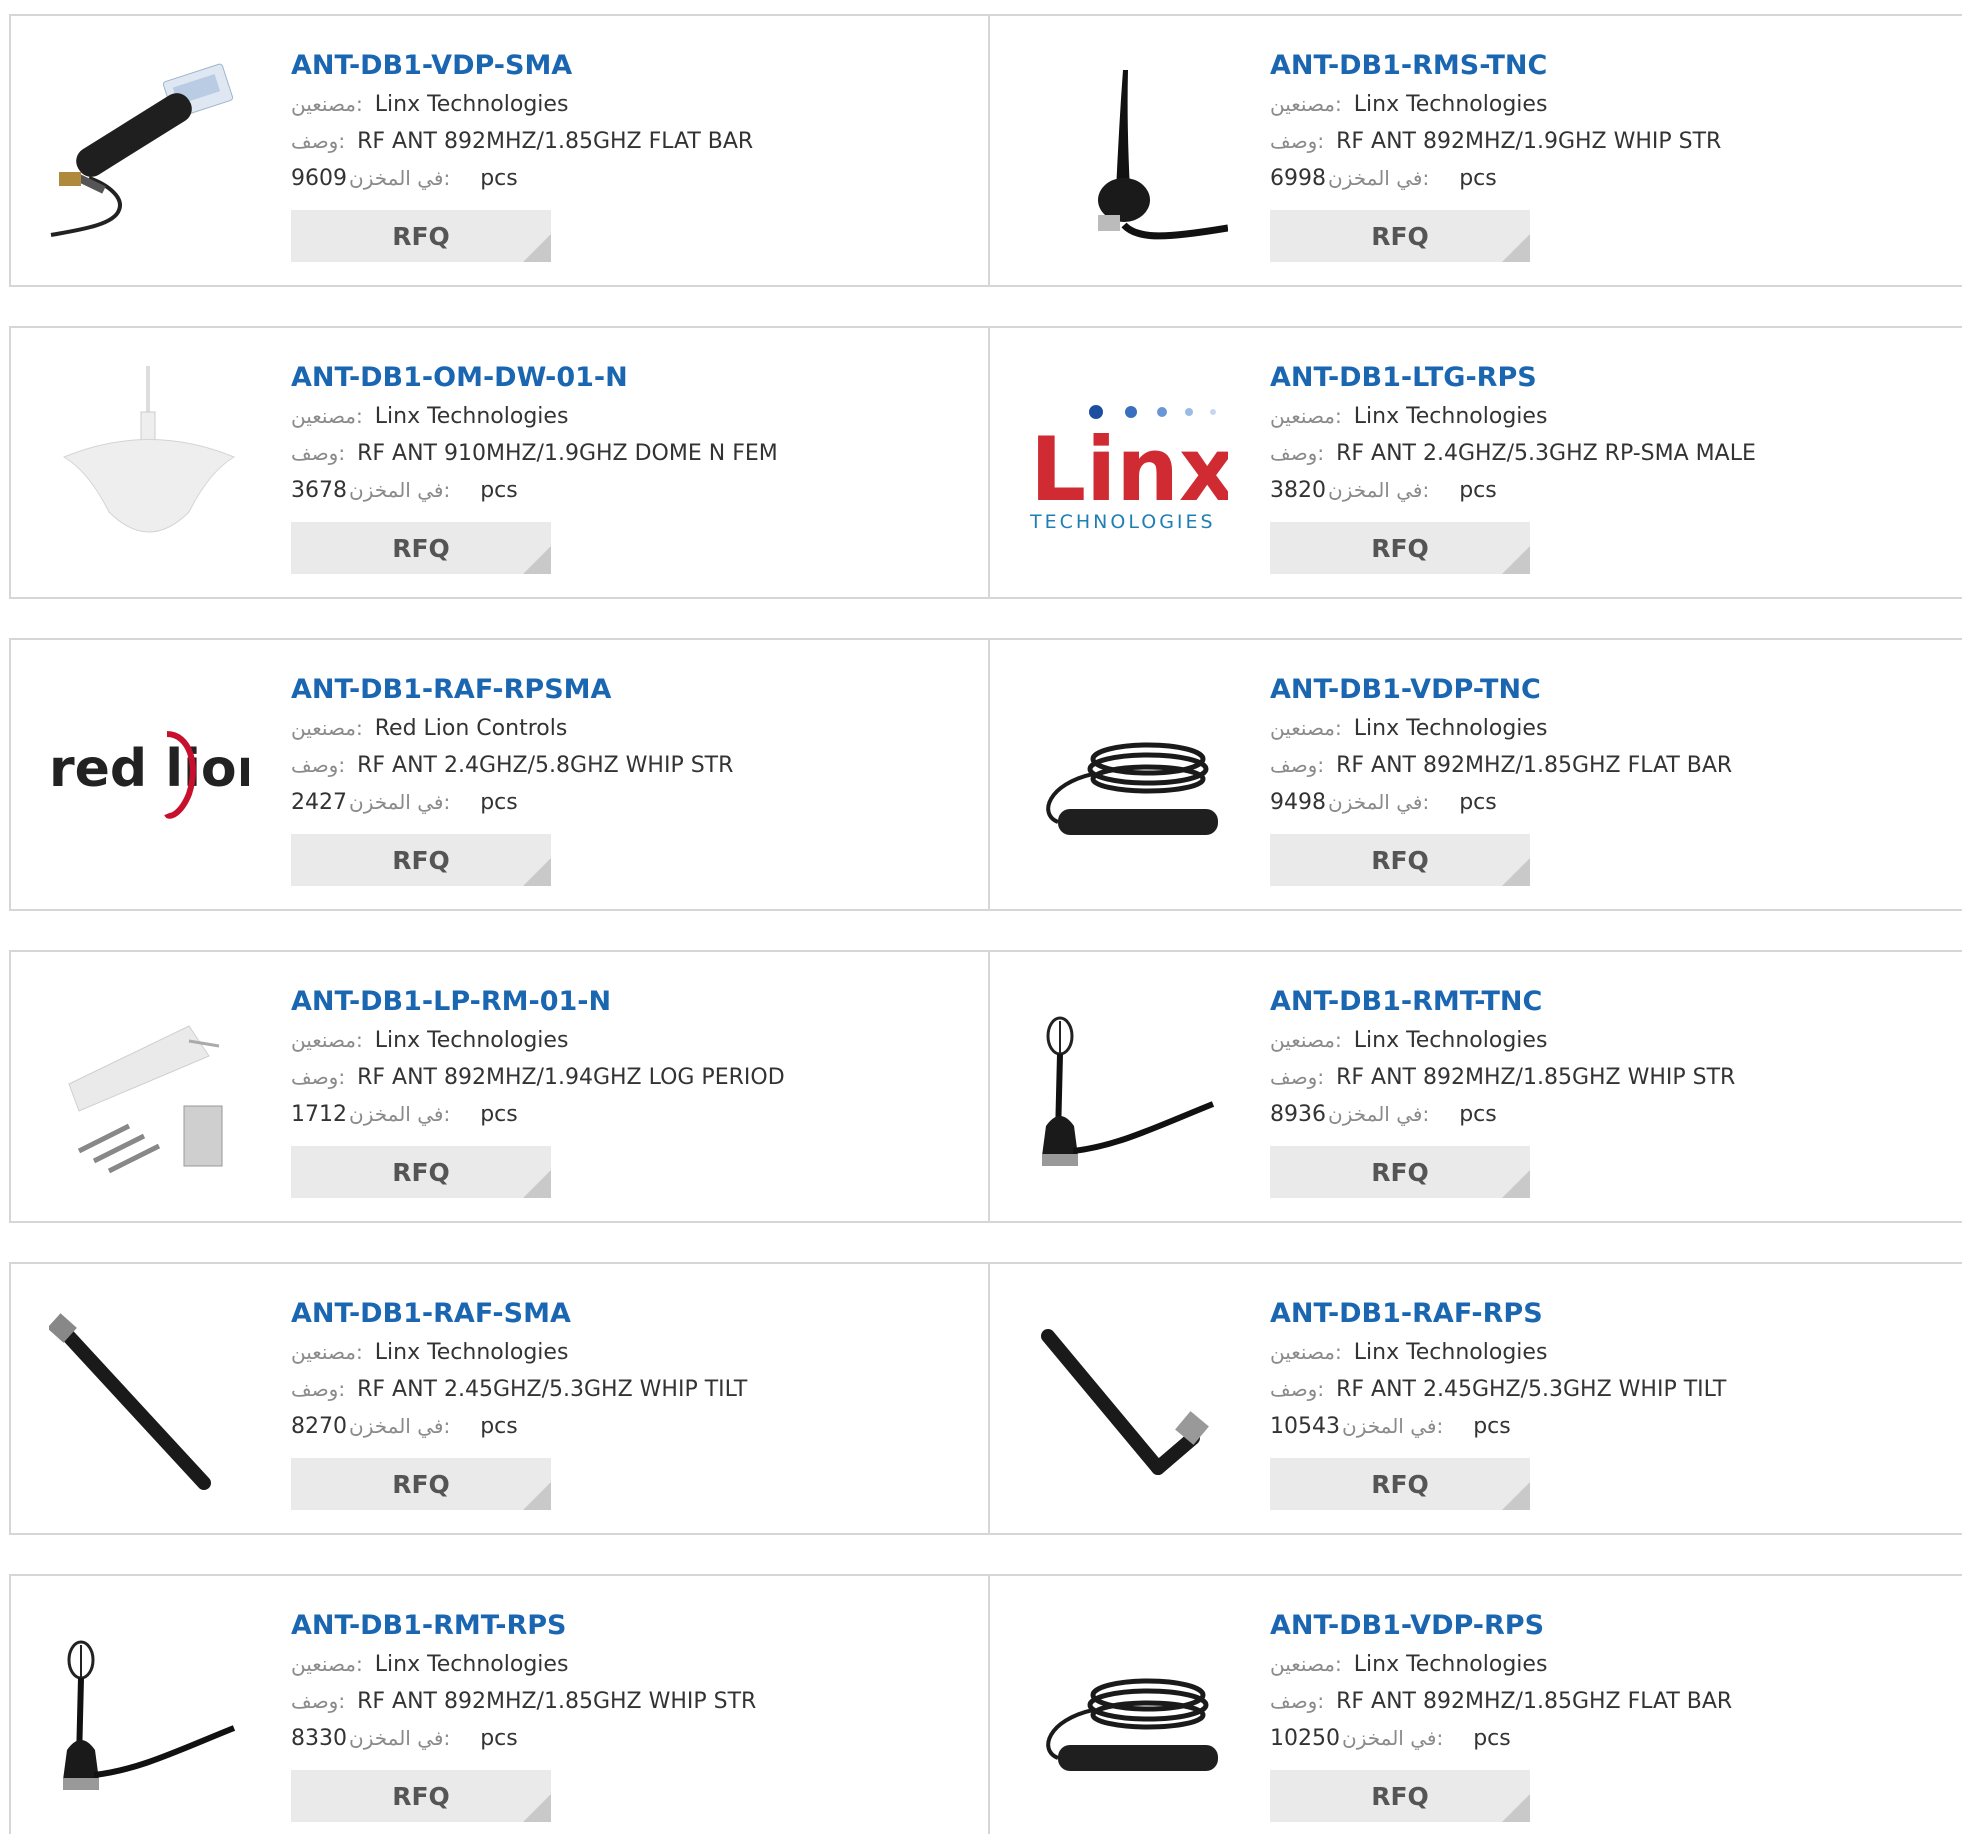  What do you see at coordinates (571, 1077) in the screenshot?
I see `description-value: RF ANT 892MHZ/1.94GHZ LOG PERIOD` at bounding box center [571, 1077].